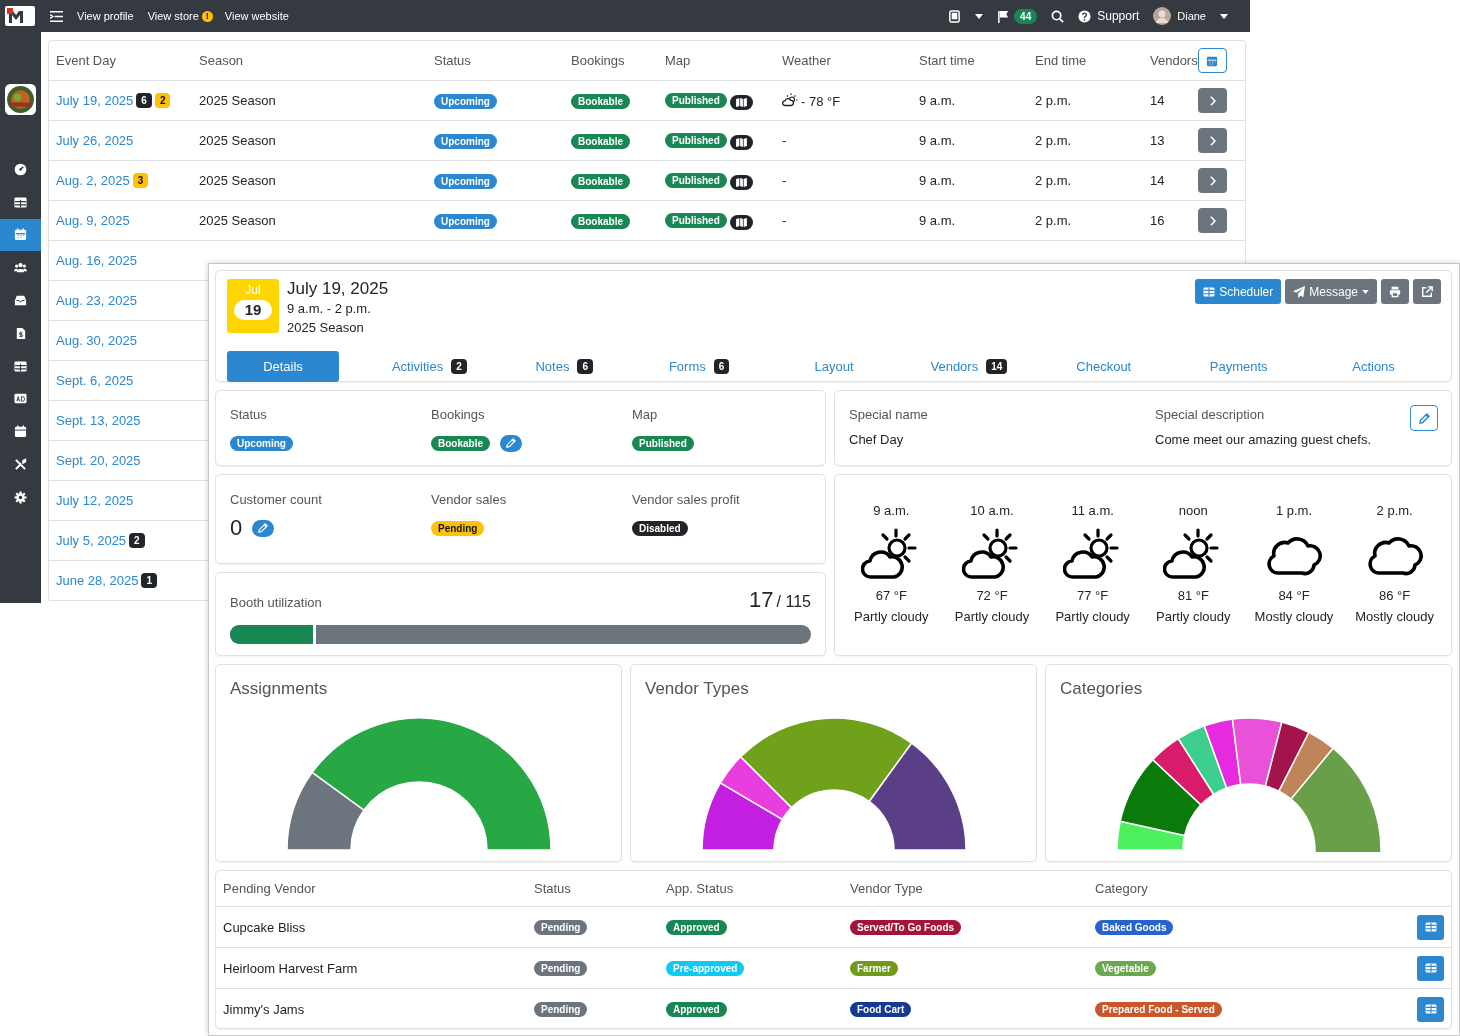  What do you see at coordinates (821, 101) in the screenshot?
I see `weather-text: - 78 °F` at bounding box center [821, 101].